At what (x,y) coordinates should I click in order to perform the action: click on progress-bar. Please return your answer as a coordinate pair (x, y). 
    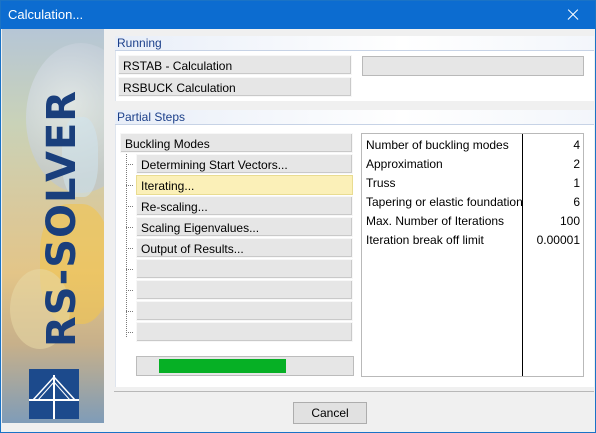
    Looking at the image, I should click on (245, 366).